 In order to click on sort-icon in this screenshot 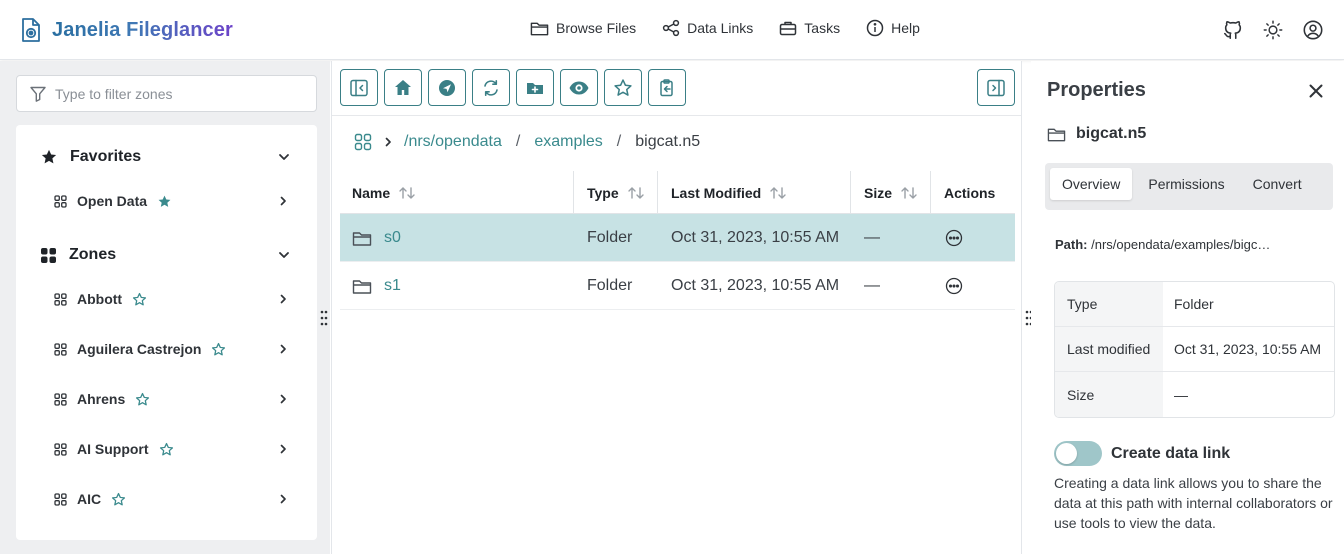, I will do `click(407, 193)`.